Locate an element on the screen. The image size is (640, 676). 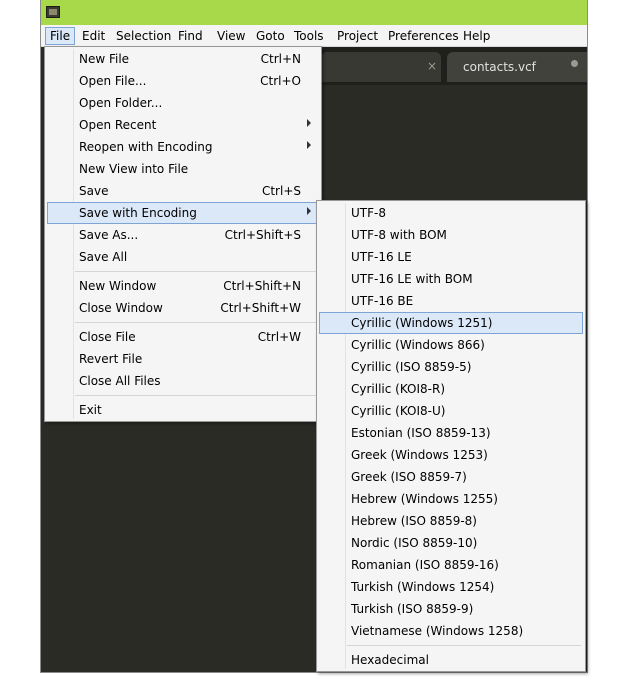
menu-item-label: New View into File is located at coordinates (134, 169).